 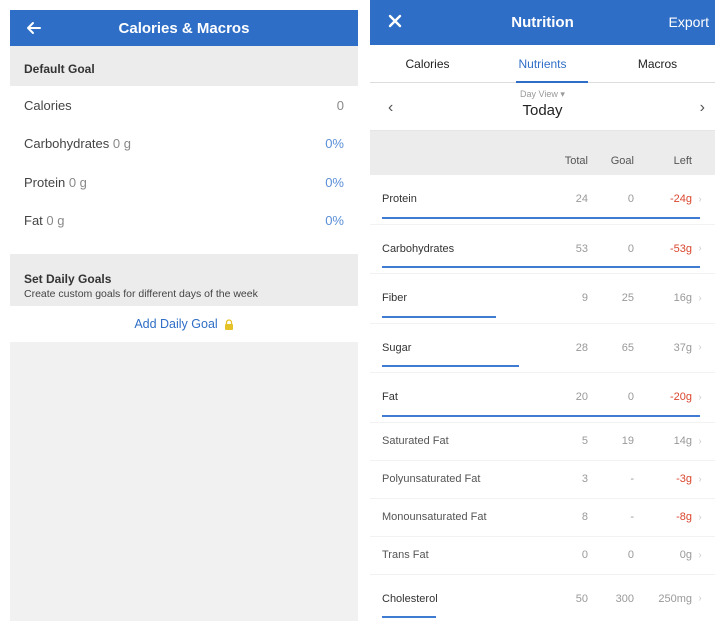 I want to click on goal-label: Calories, so click(x=48, y=105).